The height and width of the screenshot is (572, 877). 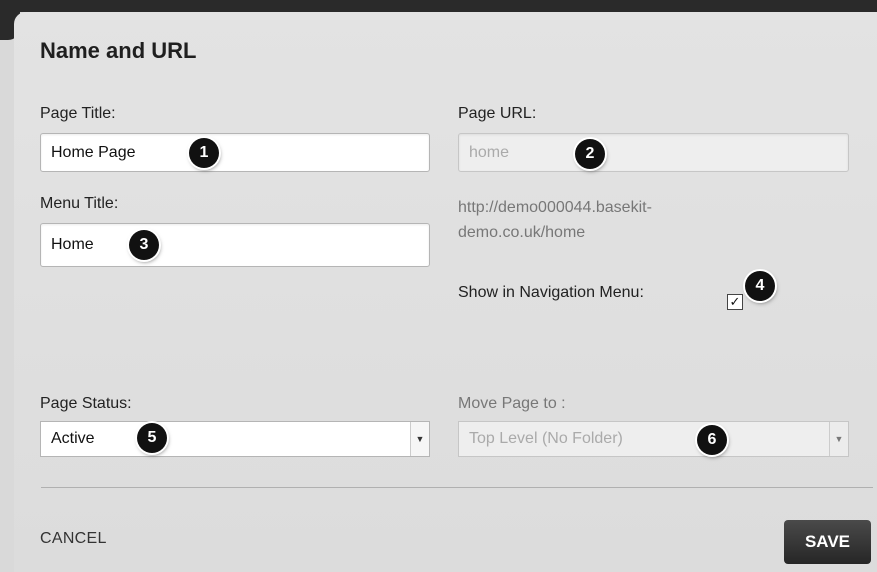 I want to click on page-title-input: Home Page, so click(x=235, y=152).